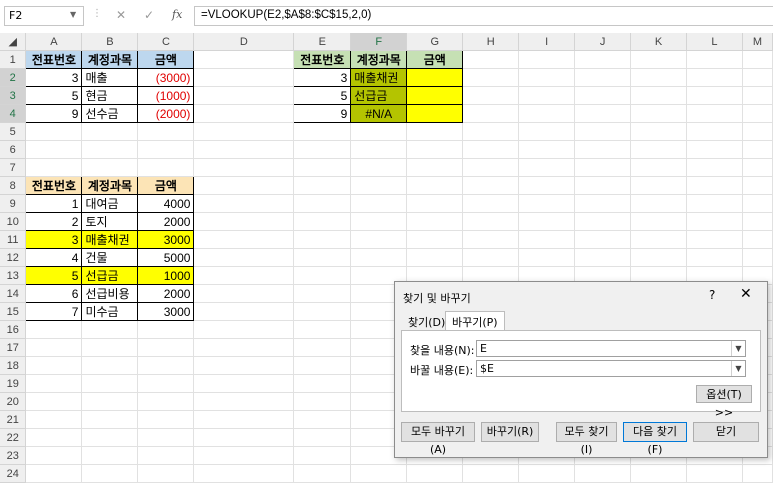 This screenshot has height=483, width=773. What do you see at coordinates (13, 131) in the screenshot?
I see `row-header: 5` at bounding box center [13, 131].